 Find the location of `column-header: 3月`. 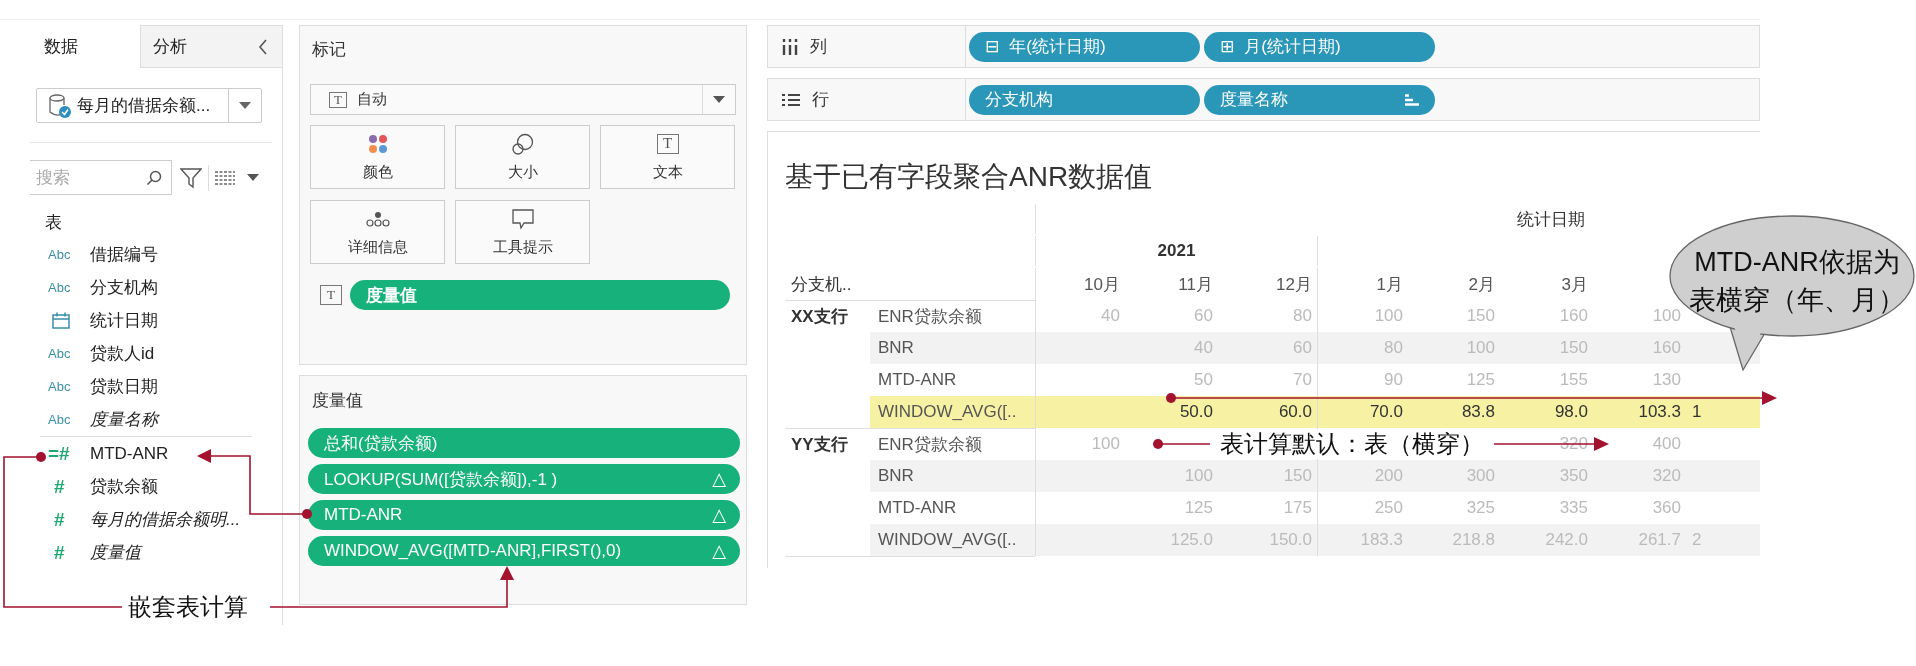

column-header: 3月 is located at coordinates (1574, 284).